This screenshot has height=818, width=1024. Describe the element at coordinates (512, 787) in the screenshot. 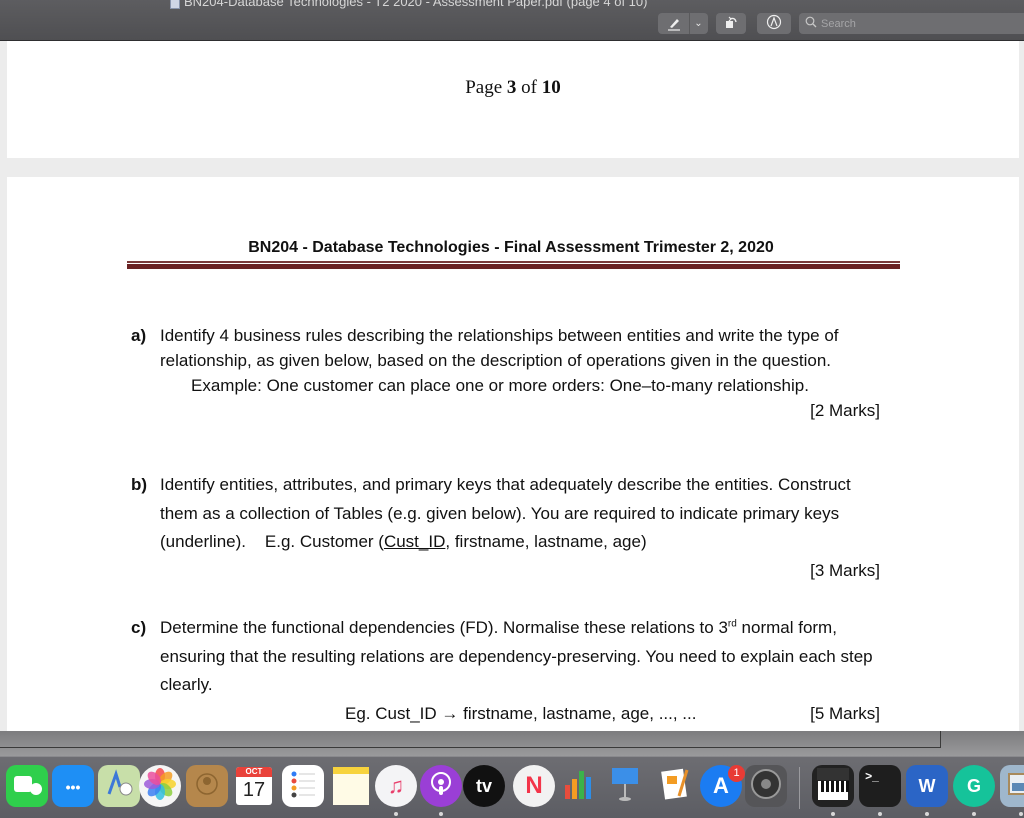

I see `dock: ••• OCT 17 ♫ tv N A 1 >_ W G` at that location.